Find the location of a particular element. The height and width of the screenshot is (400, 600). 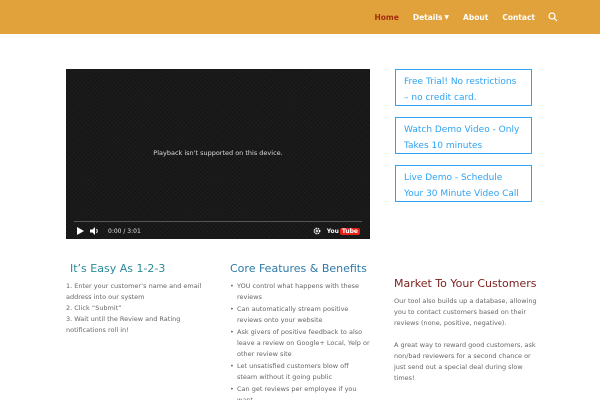

main-nav: Home Details ▼ About Contact is located at coordinates (460, 17).